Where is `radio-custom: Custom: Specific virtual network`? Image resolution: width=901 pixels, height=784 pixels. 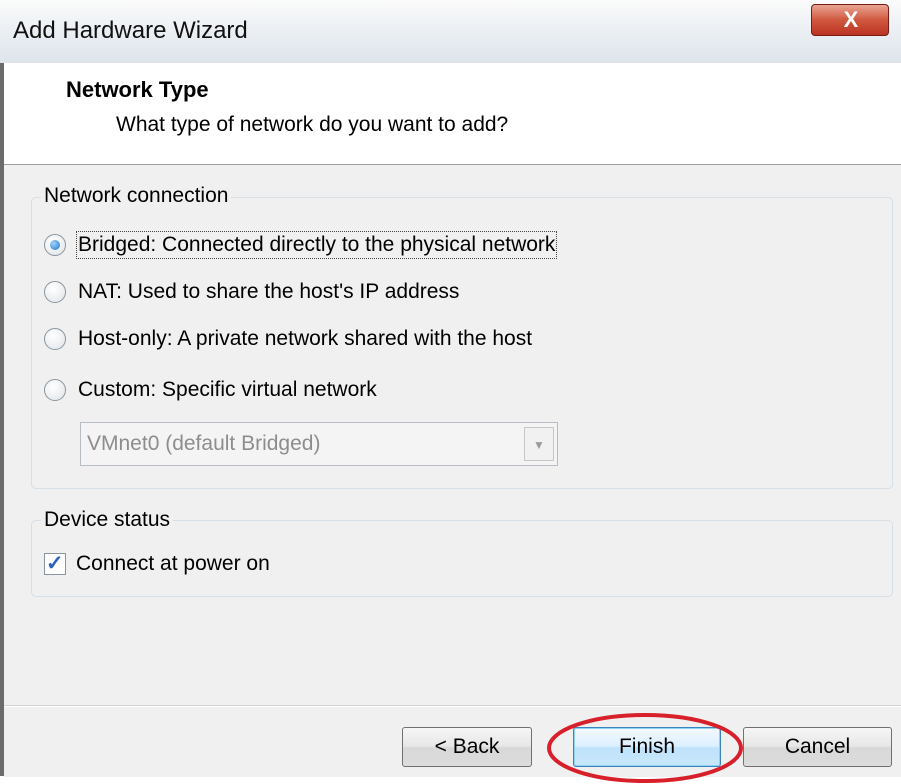
radio-custom: Custom: Specific virtual network is located at coordinates (210, 390).